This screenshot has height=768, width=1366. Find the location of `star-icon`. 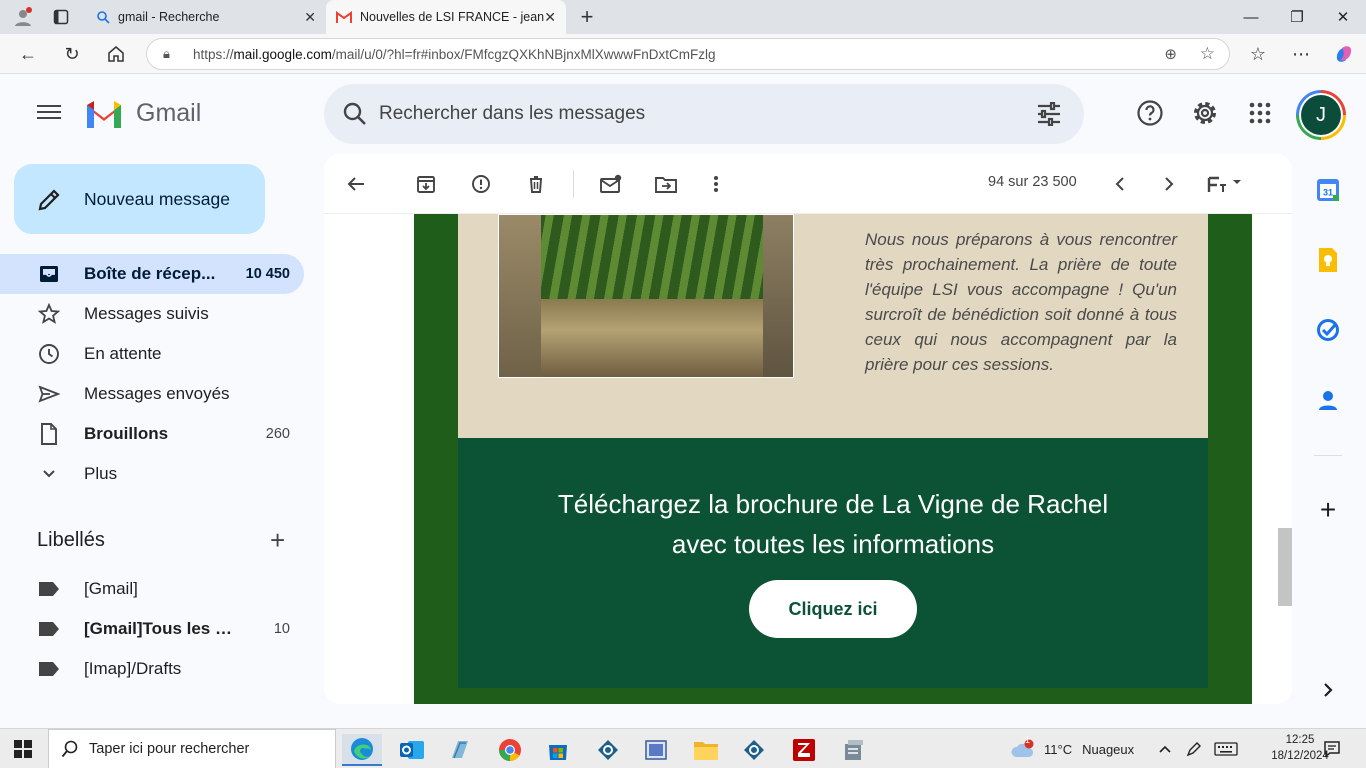

star-icon is located at coordinates (49, 314).